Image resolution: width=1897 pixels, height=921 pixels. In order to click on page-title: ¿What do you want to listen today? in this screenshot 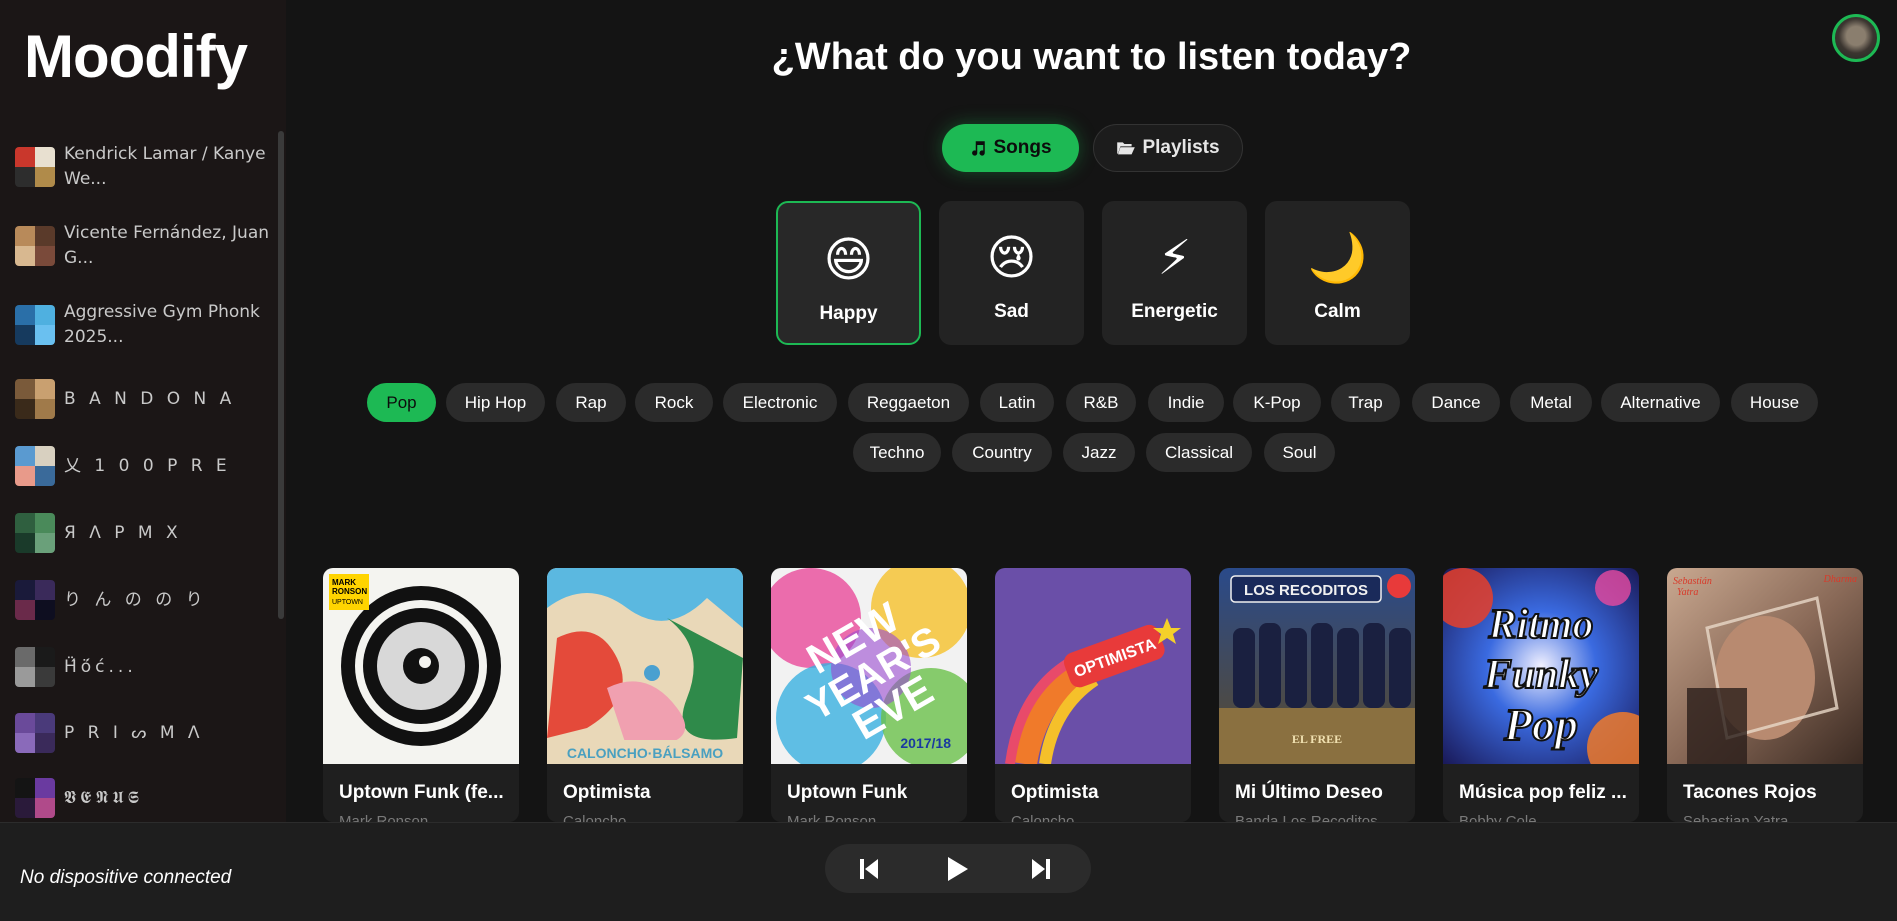, I will do `click(1091, 57)`.